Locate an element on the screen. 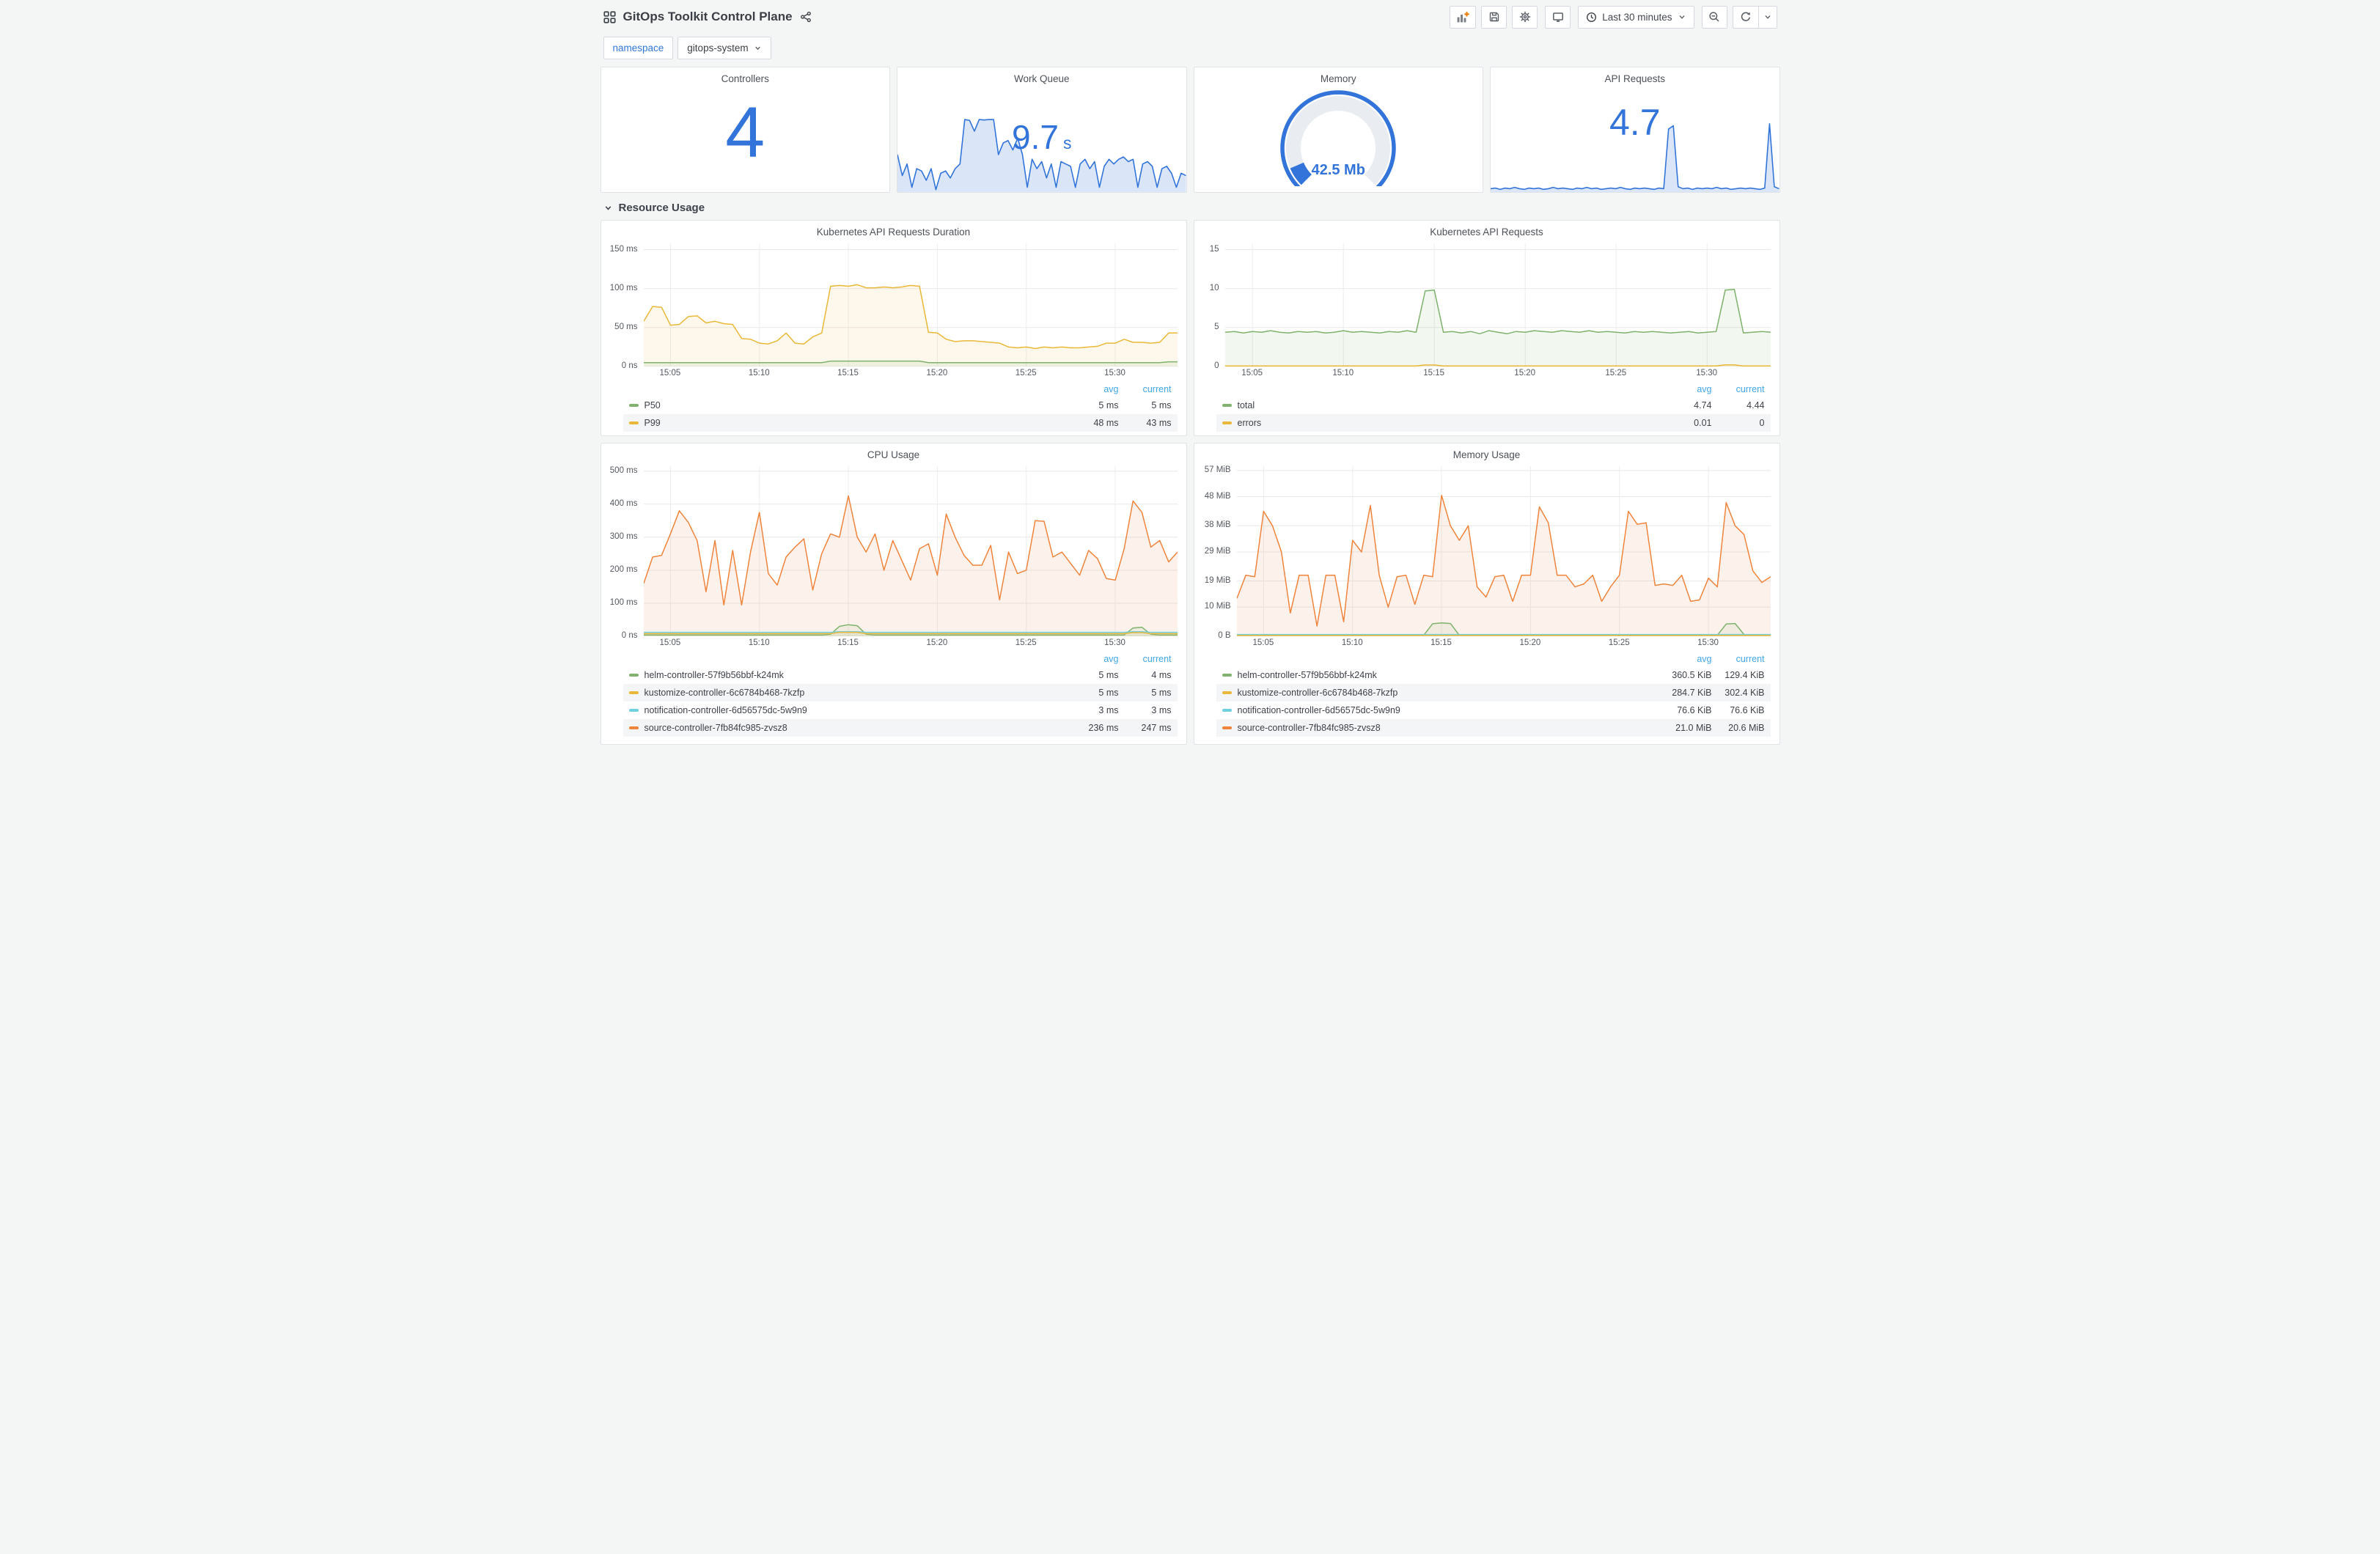 This screenshot has width=2380, height=1554. clock-icon is located at coordinates (1592, 17).